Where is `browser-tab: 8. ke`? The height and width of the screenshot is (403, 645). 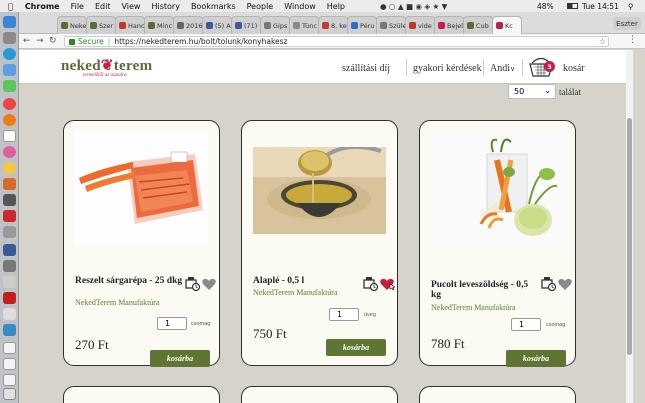 browser-tab: 8. ke is located at coordinates (333, 25).